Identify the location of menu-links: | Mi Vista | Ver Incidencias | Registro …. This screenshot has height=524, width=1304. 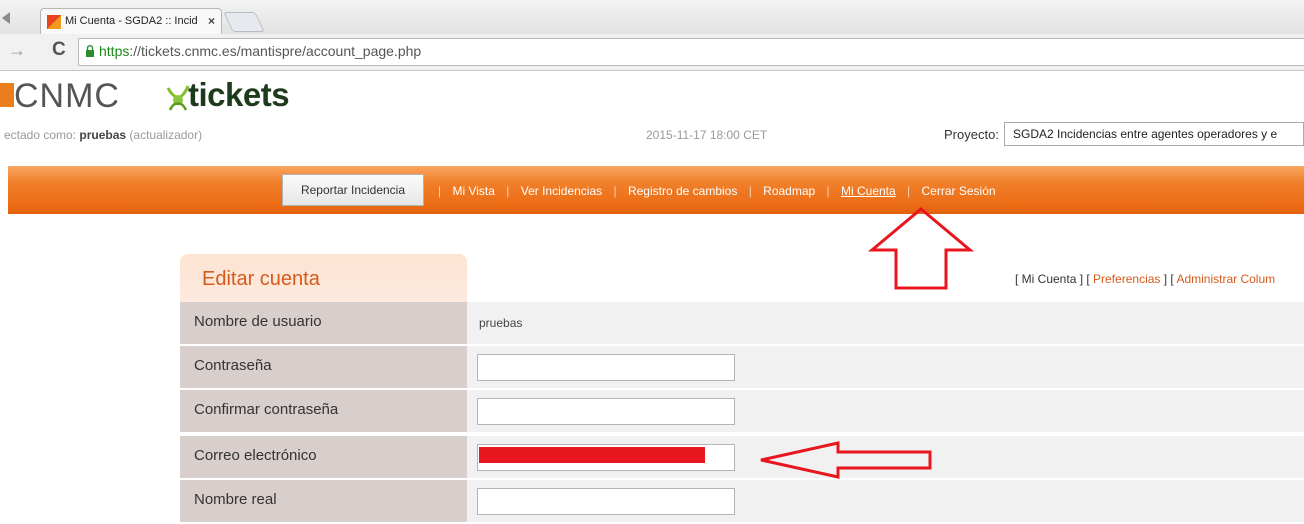
(713, 191).